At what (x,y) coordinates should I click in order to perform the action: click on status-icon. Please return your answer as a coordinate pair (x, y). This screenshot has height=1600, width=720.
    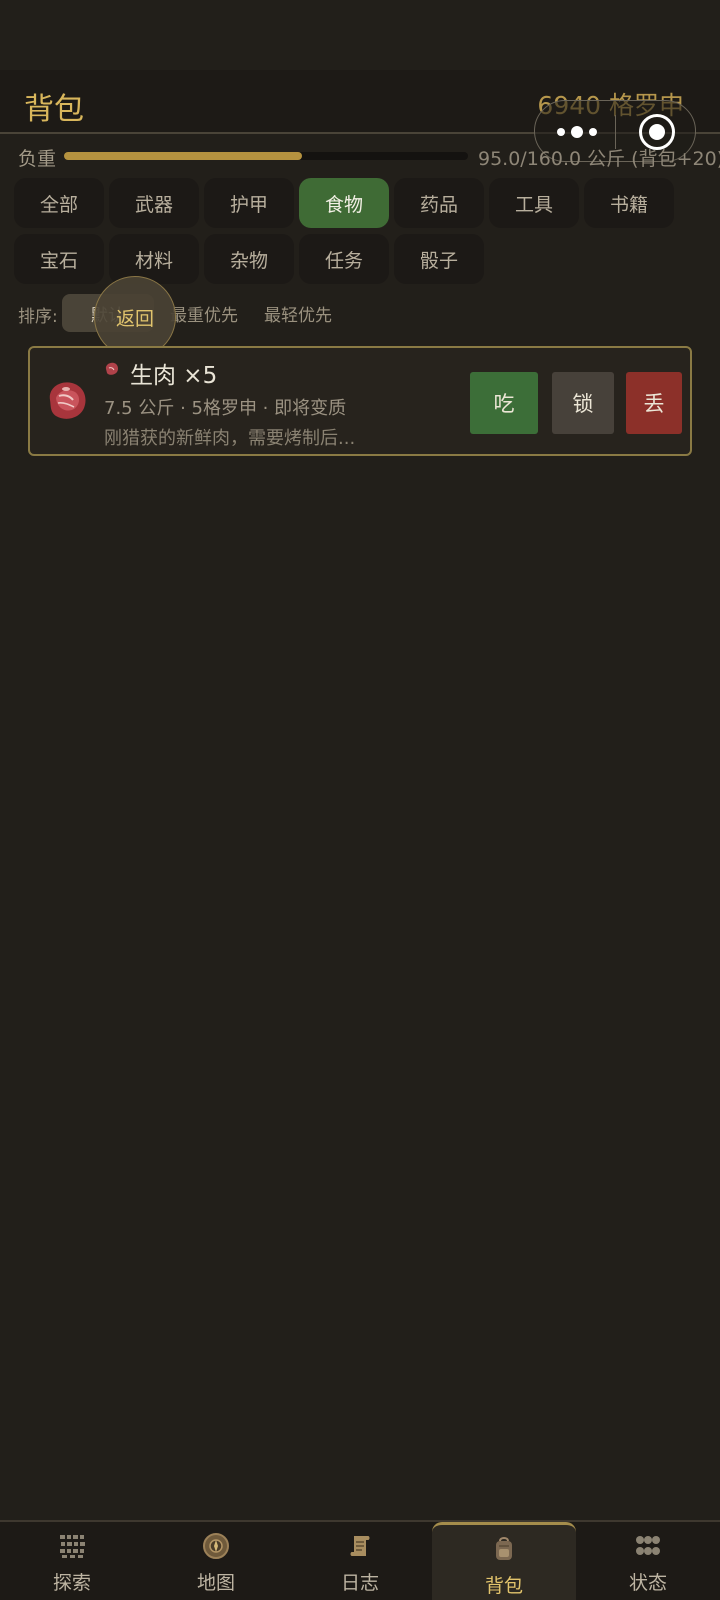
    Looking at the image, I should click on (648, 1545).